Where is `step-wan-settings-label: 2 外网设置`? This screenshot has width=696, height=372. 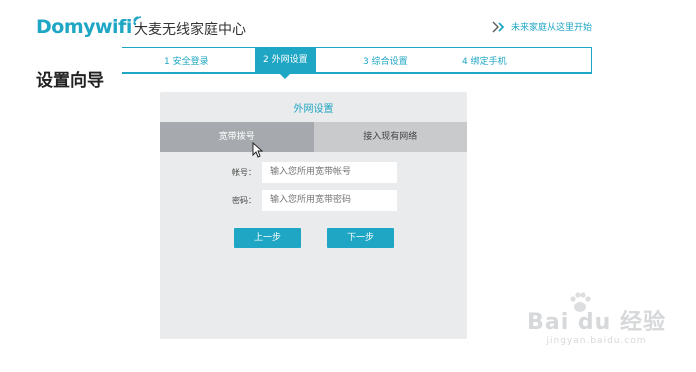
step-wan-settings-label: 2 外网设置 is located at coordinates (285, 60).